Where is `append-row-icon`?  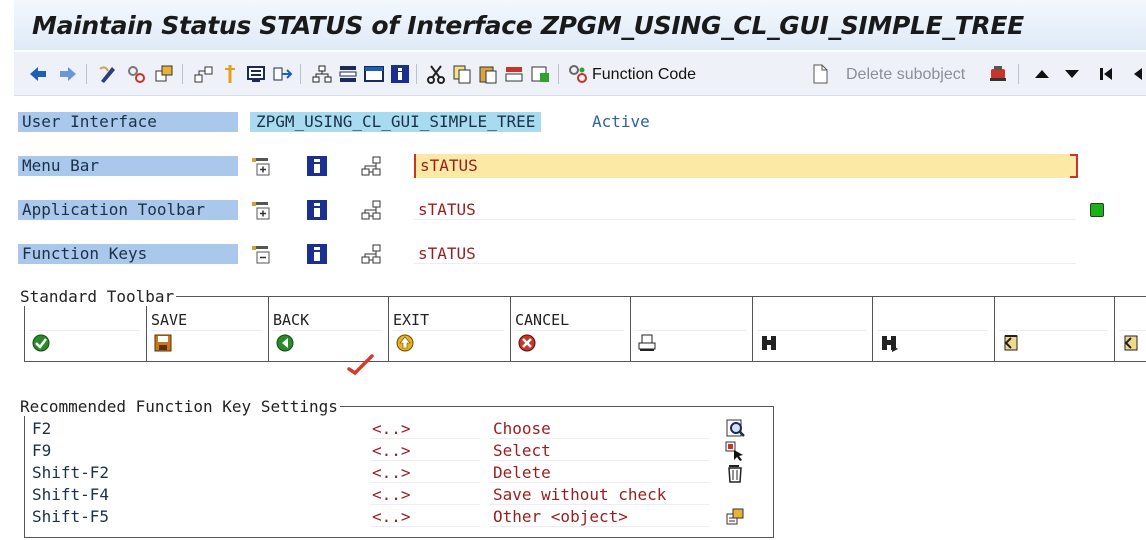
append-row-icon is located at coordinates (540, 74).